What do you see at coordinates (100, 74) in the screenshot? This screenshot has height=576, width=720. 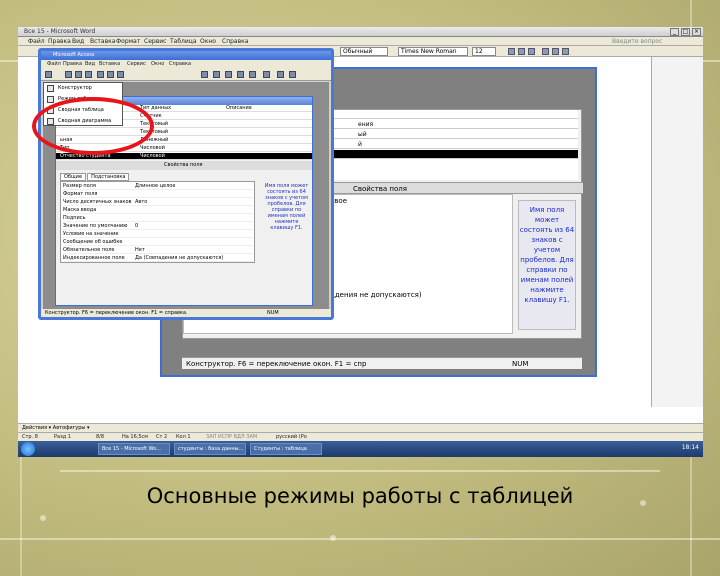 I see `cut-icon` at bounding box center [100, 74].